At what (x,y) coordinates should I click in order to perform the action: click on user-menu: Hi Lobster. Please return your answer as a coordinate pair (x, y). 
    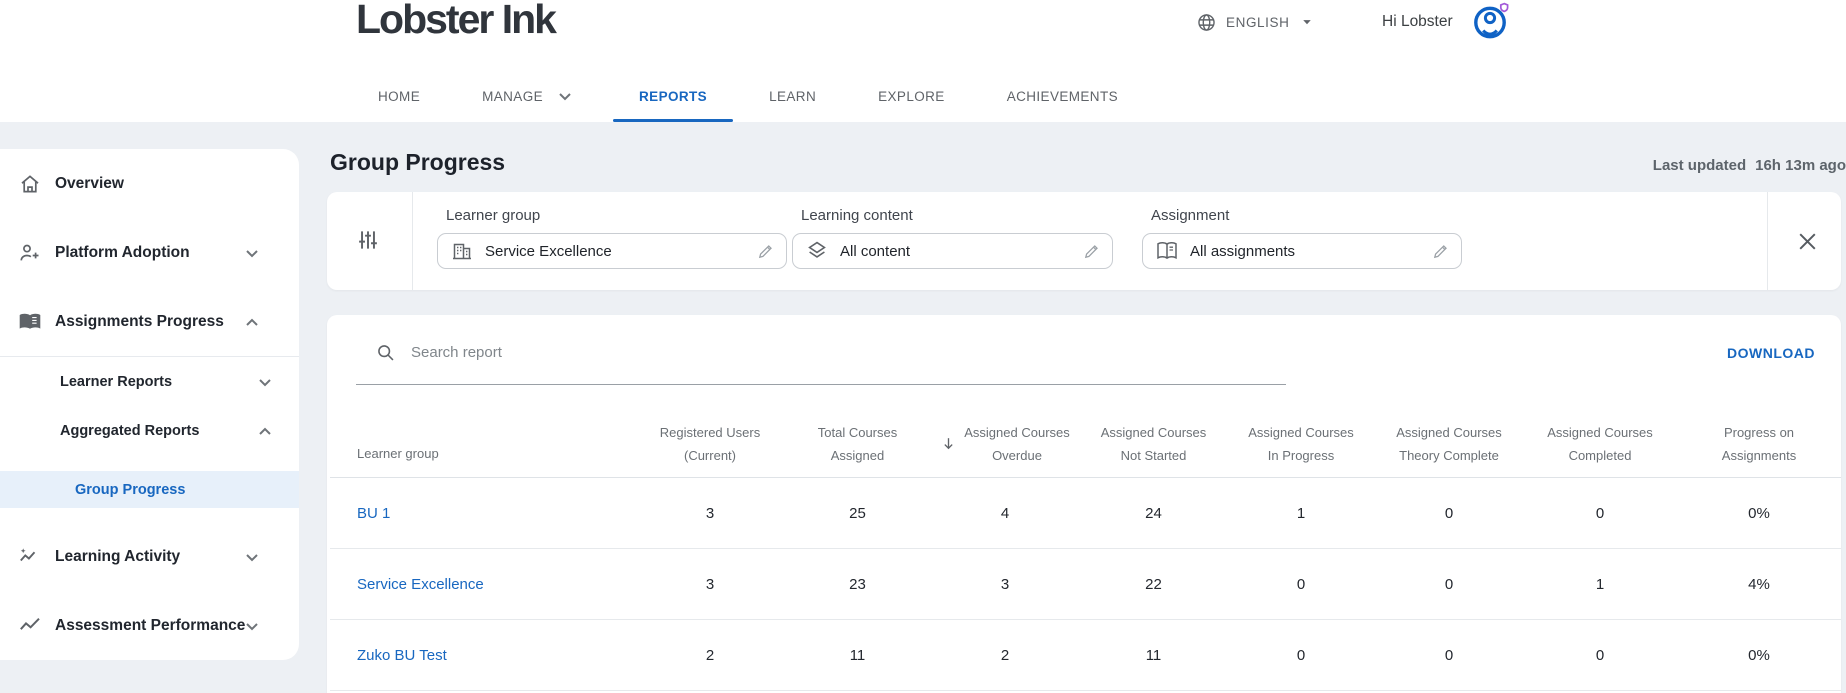
    Looking at the image, I should click on (1446, 22).